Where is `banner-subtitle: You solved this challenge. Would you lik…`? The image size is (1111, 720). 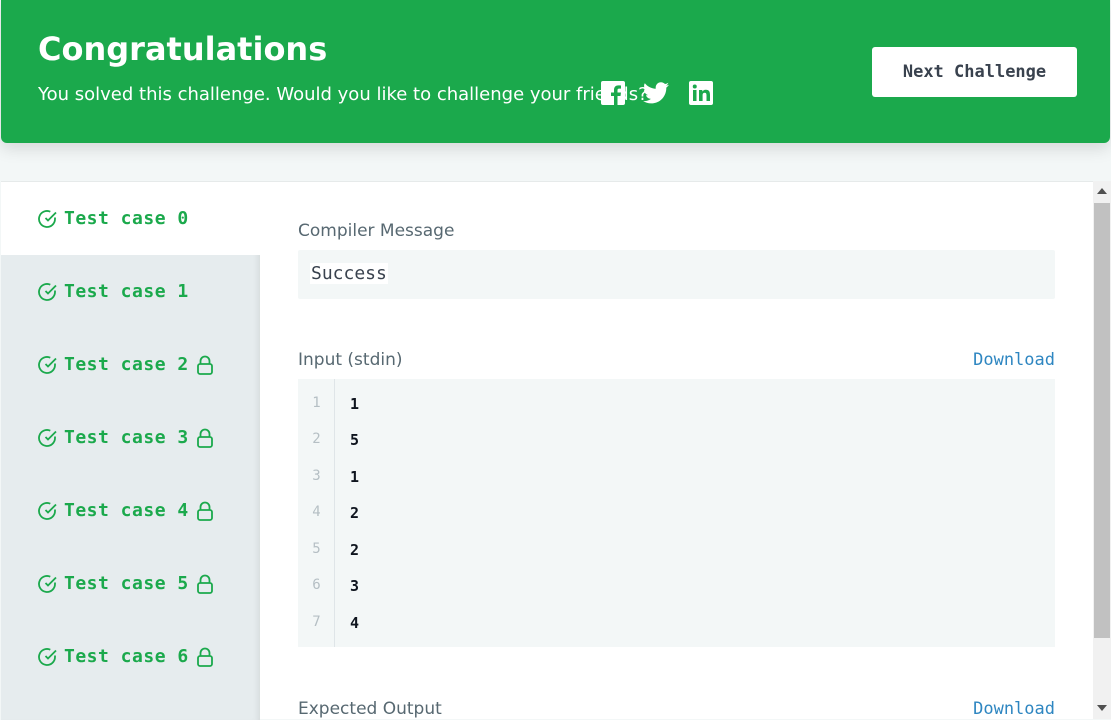
banner-subtitle: You solved this challenge. Would you lik… is located at coordinates (343, 94).